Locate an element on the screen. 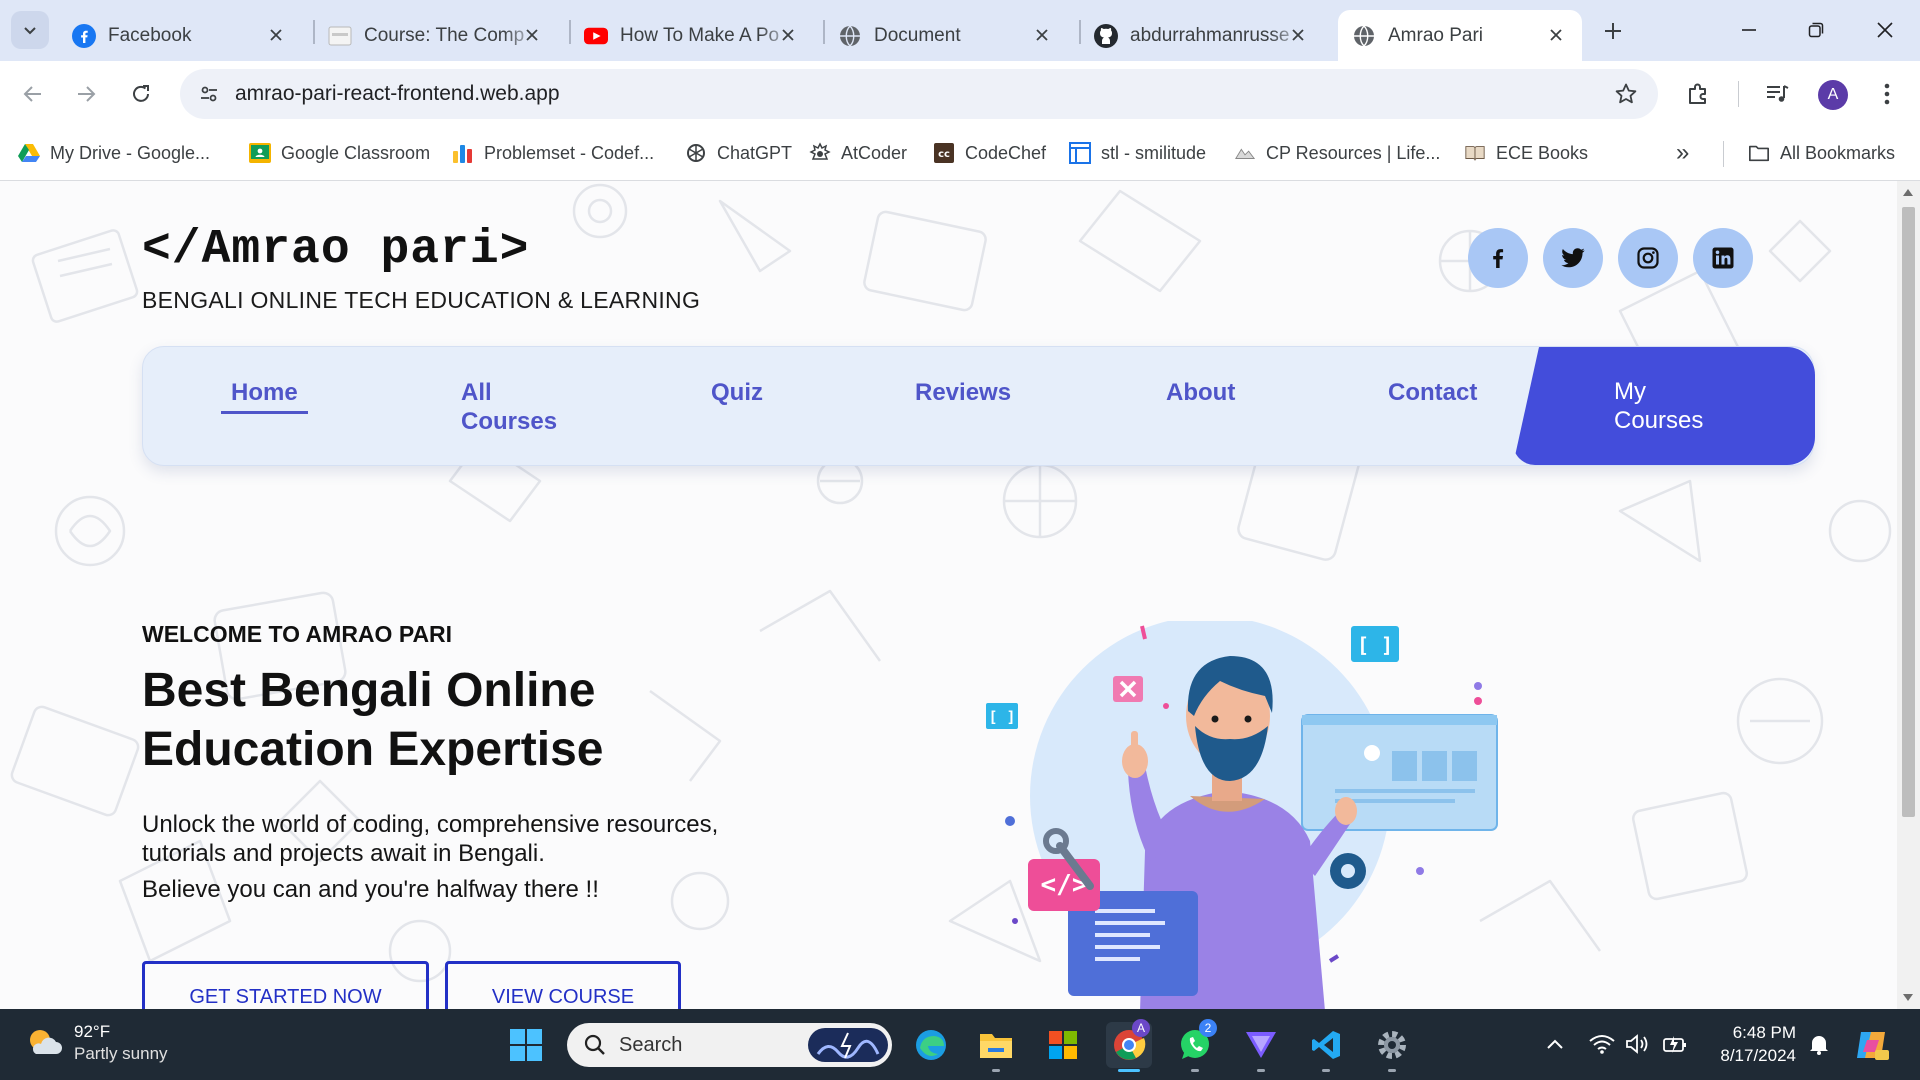  taskbar-app-triangle is located at coordinates (1261, 1045).